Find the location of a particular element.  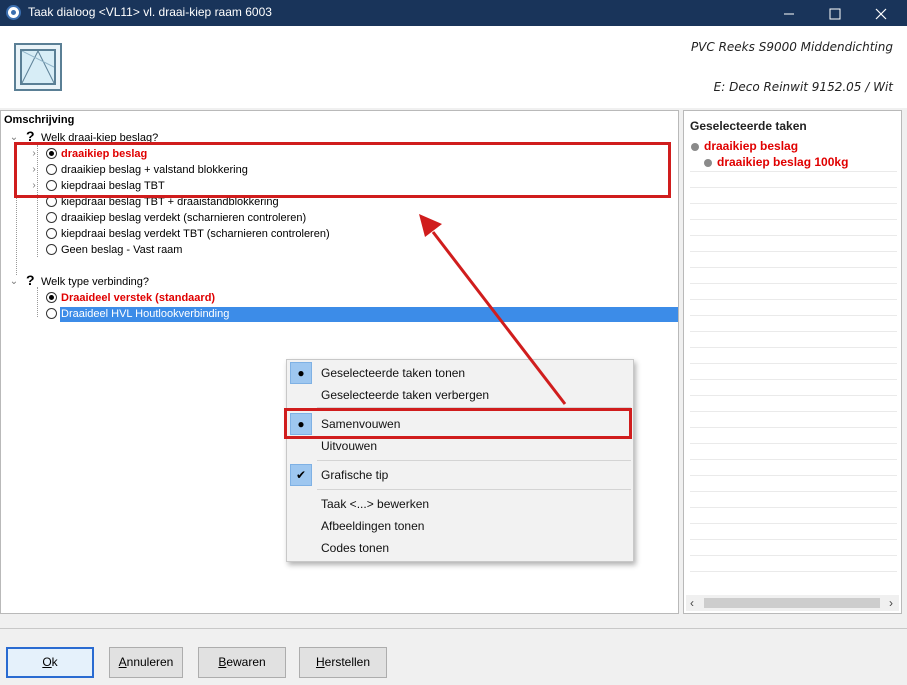

ok-button: Ok is located at coordinates (50, 662).